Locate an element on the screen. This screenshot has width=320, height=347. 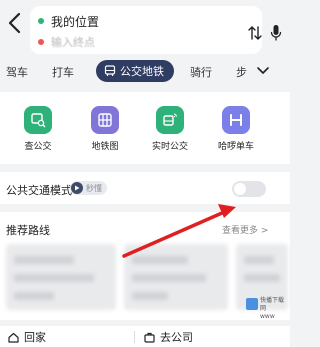
go-work-label: 去公司 is located at coordinates (176, 337).